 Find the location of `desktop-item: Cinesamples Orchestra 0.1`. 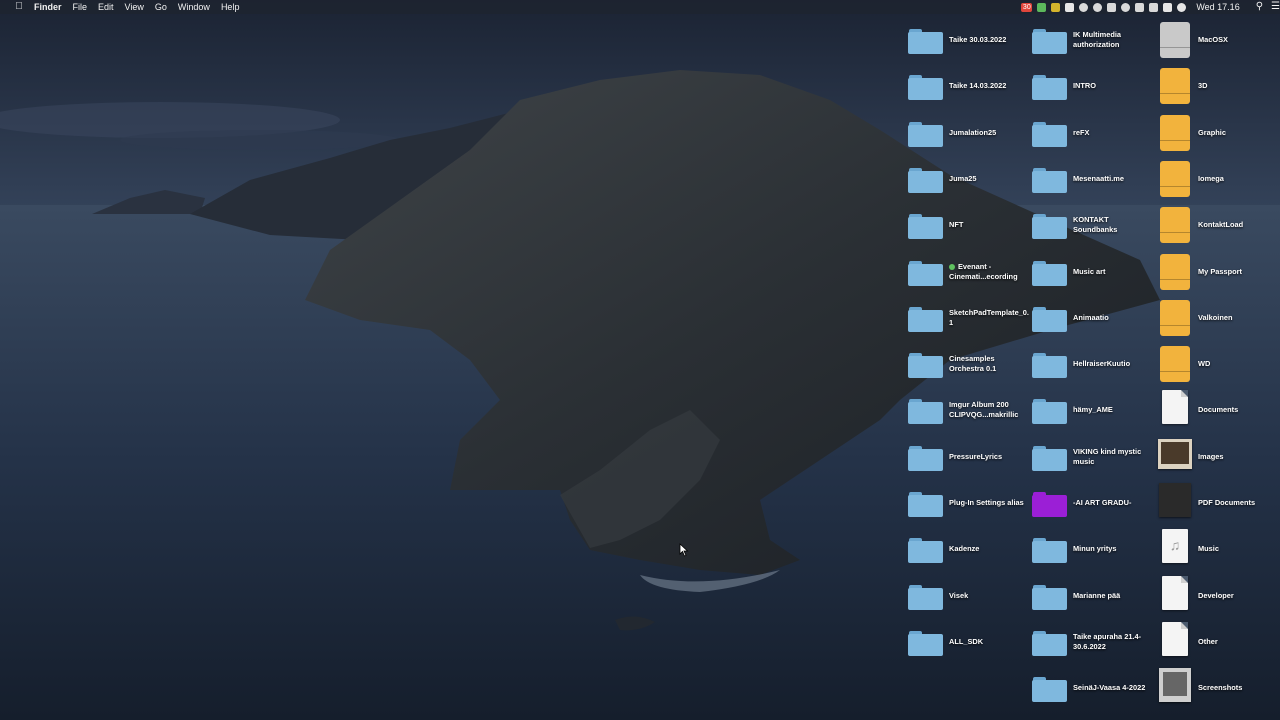

desktop-item: Cinesamples Orchestra 0.1 is located at coordinates (968, 364).